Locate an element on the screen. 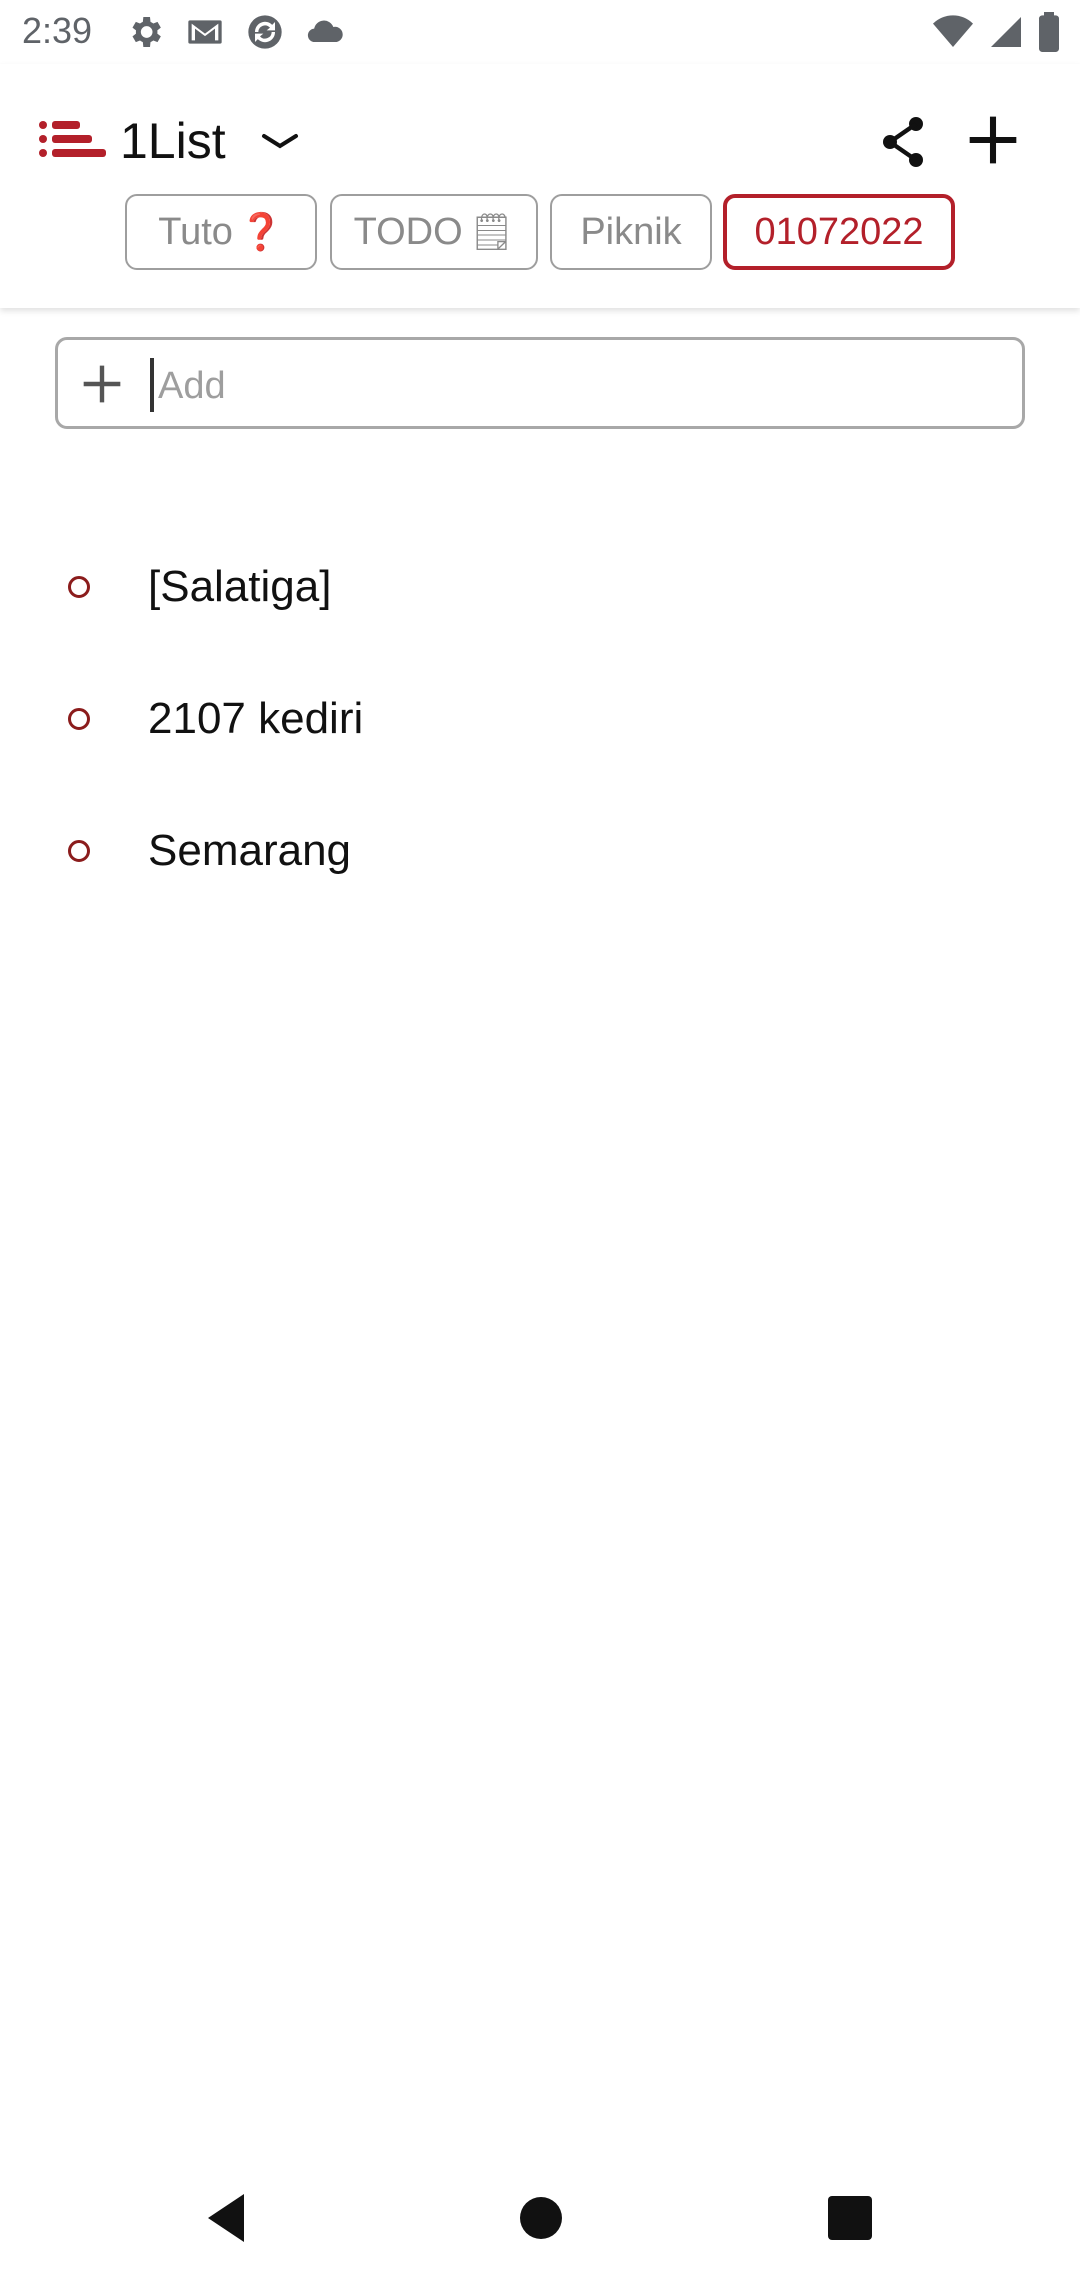 The width and height of the screenshot is (1080, 2280). sync-app-icon is located at coordinates (265, 32).